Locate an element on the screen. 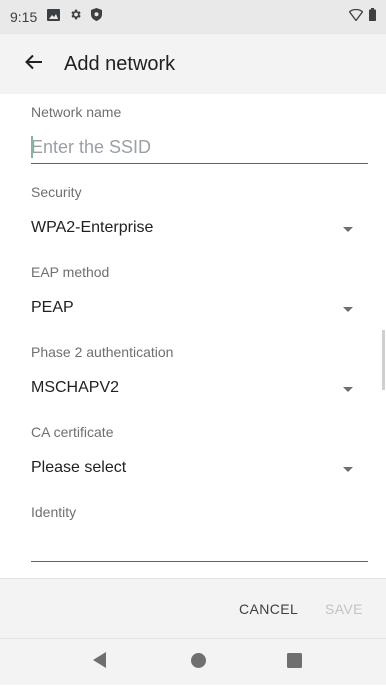 Image resolution: width=386 pixels, height=686 pixels. status-icons is located at coordinates (75, 17).